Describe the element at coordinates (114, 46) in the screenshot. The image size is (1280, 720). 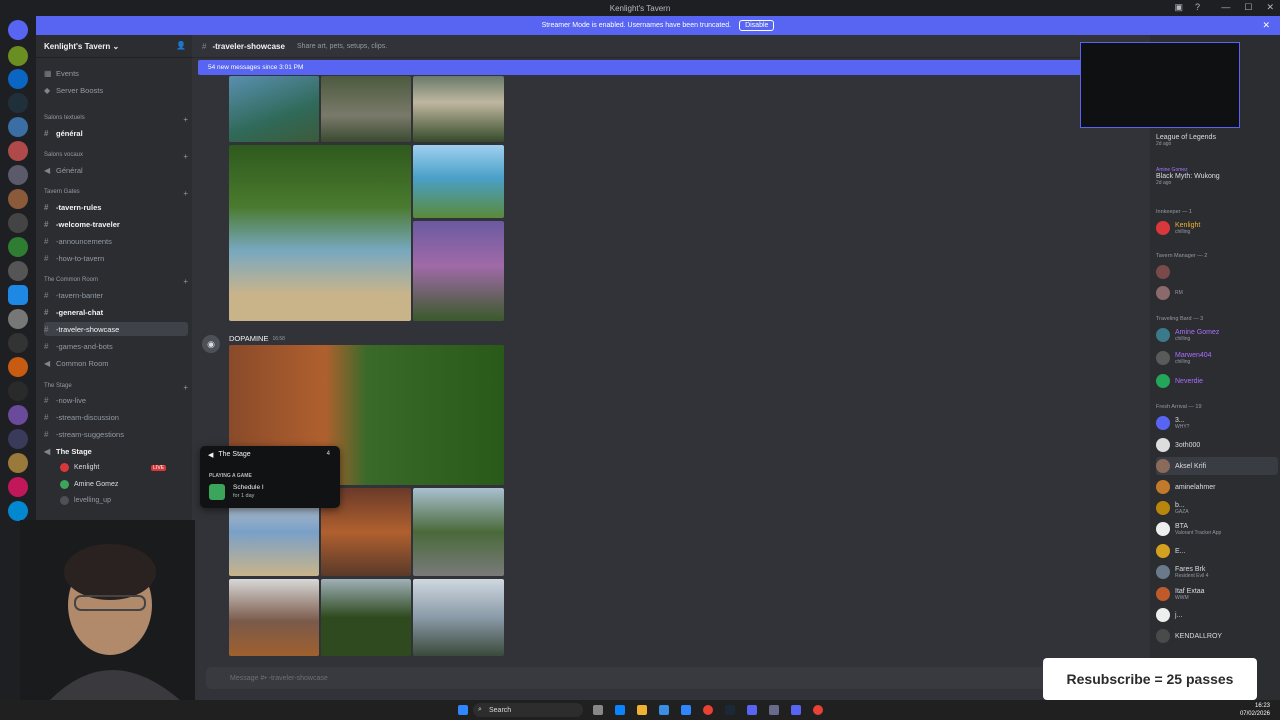
I see `server-header: Kenlight's Tavern ⌄ 👤` at that location.